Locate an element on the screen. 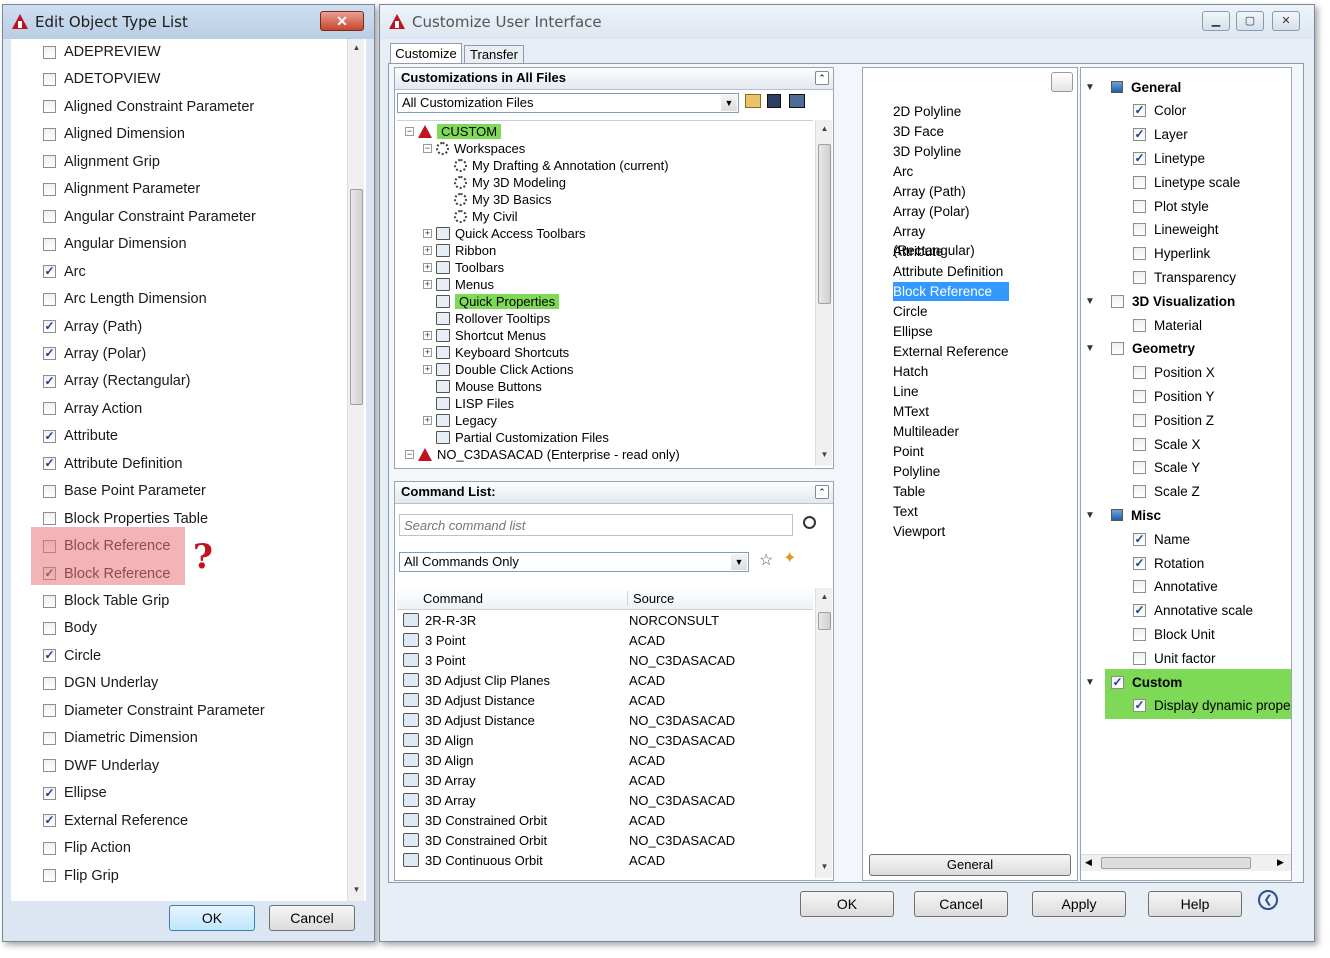  tree-node: LISP Files is located at coordinates (468, 403).